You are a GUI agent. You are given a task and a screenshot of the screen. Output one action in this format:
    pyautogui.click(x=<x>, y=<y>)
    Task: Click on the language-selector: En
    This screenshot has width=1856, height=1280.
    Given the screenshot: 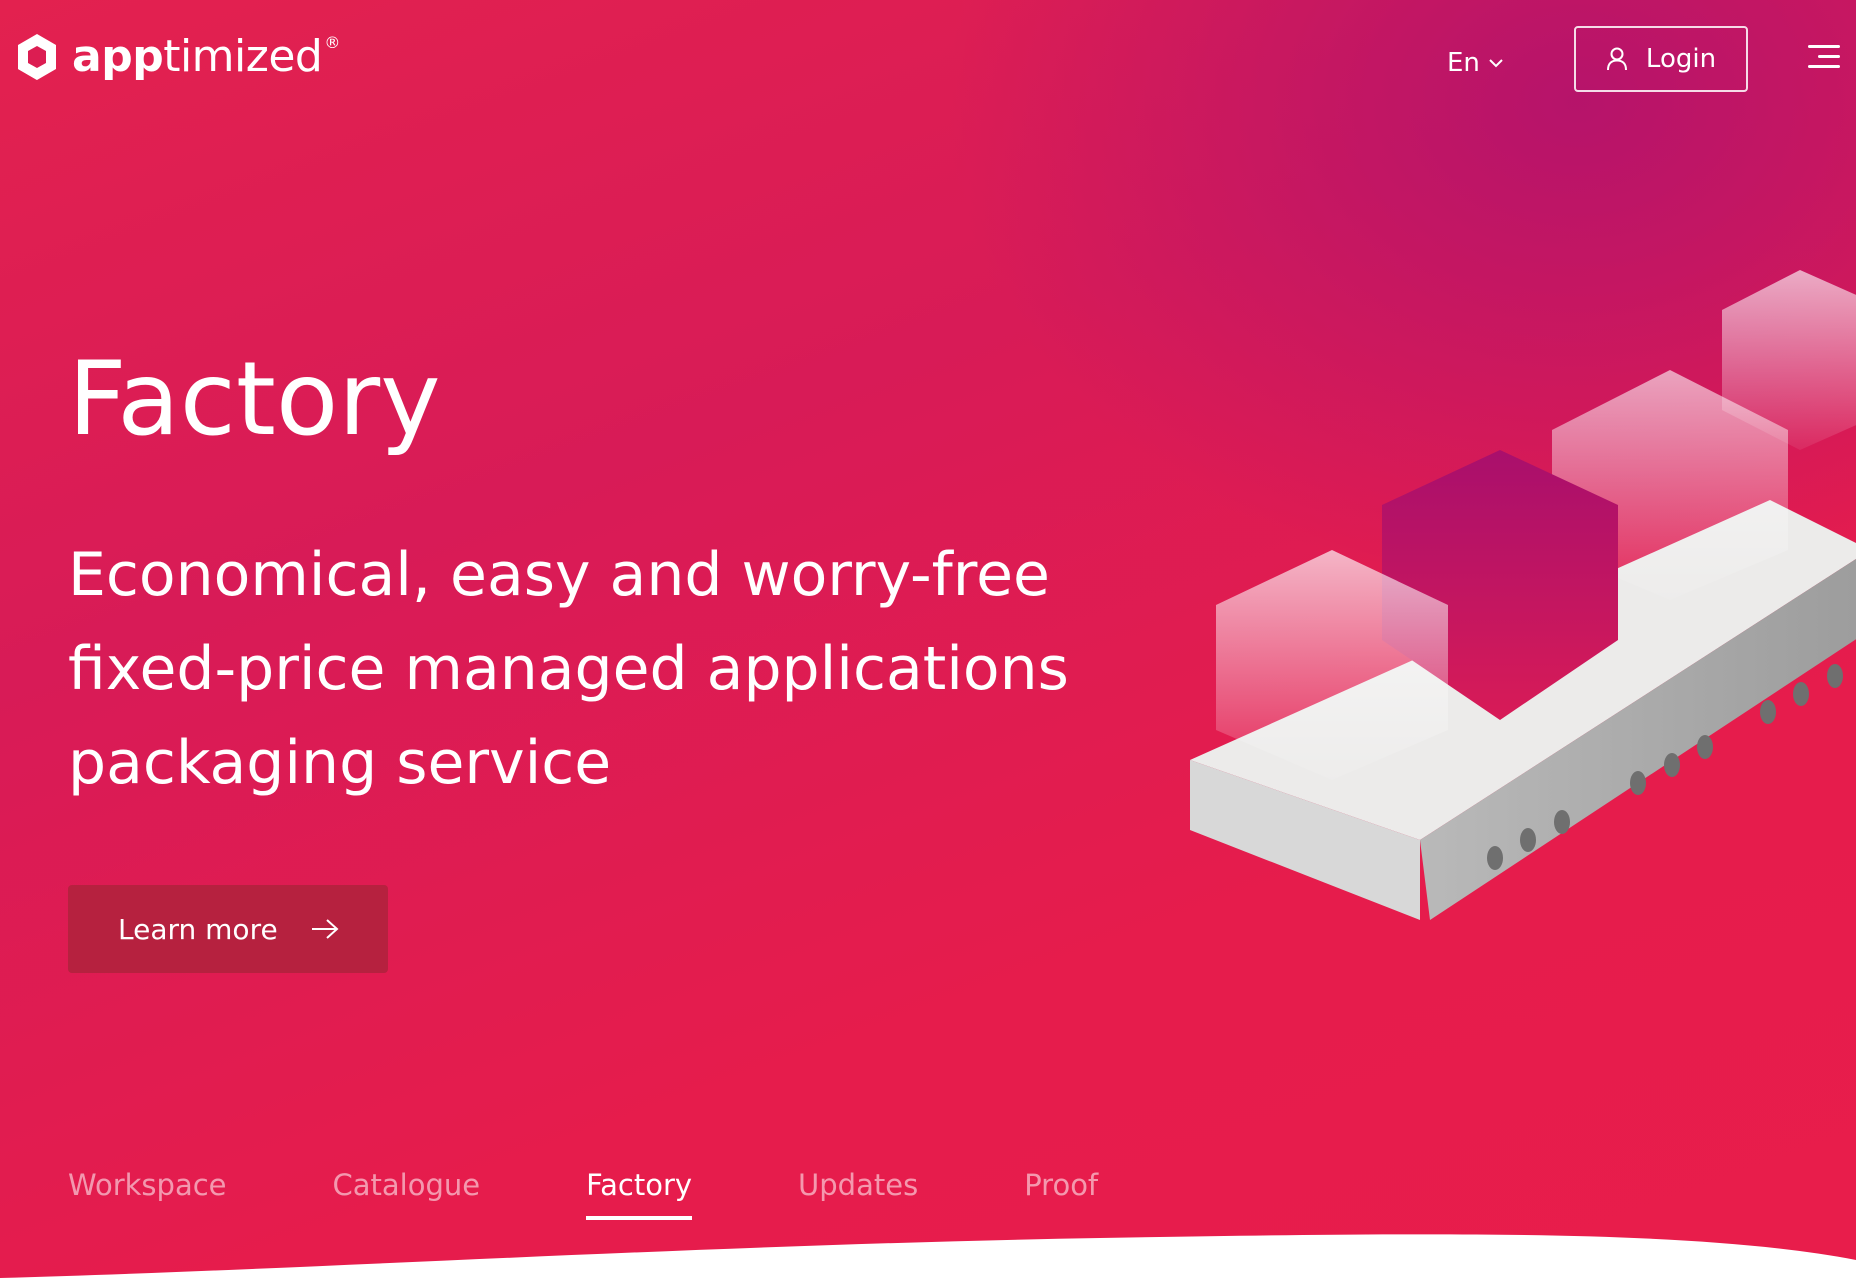 What is the action you would take?
    pyautogui.click(x=1475, y=63)
    